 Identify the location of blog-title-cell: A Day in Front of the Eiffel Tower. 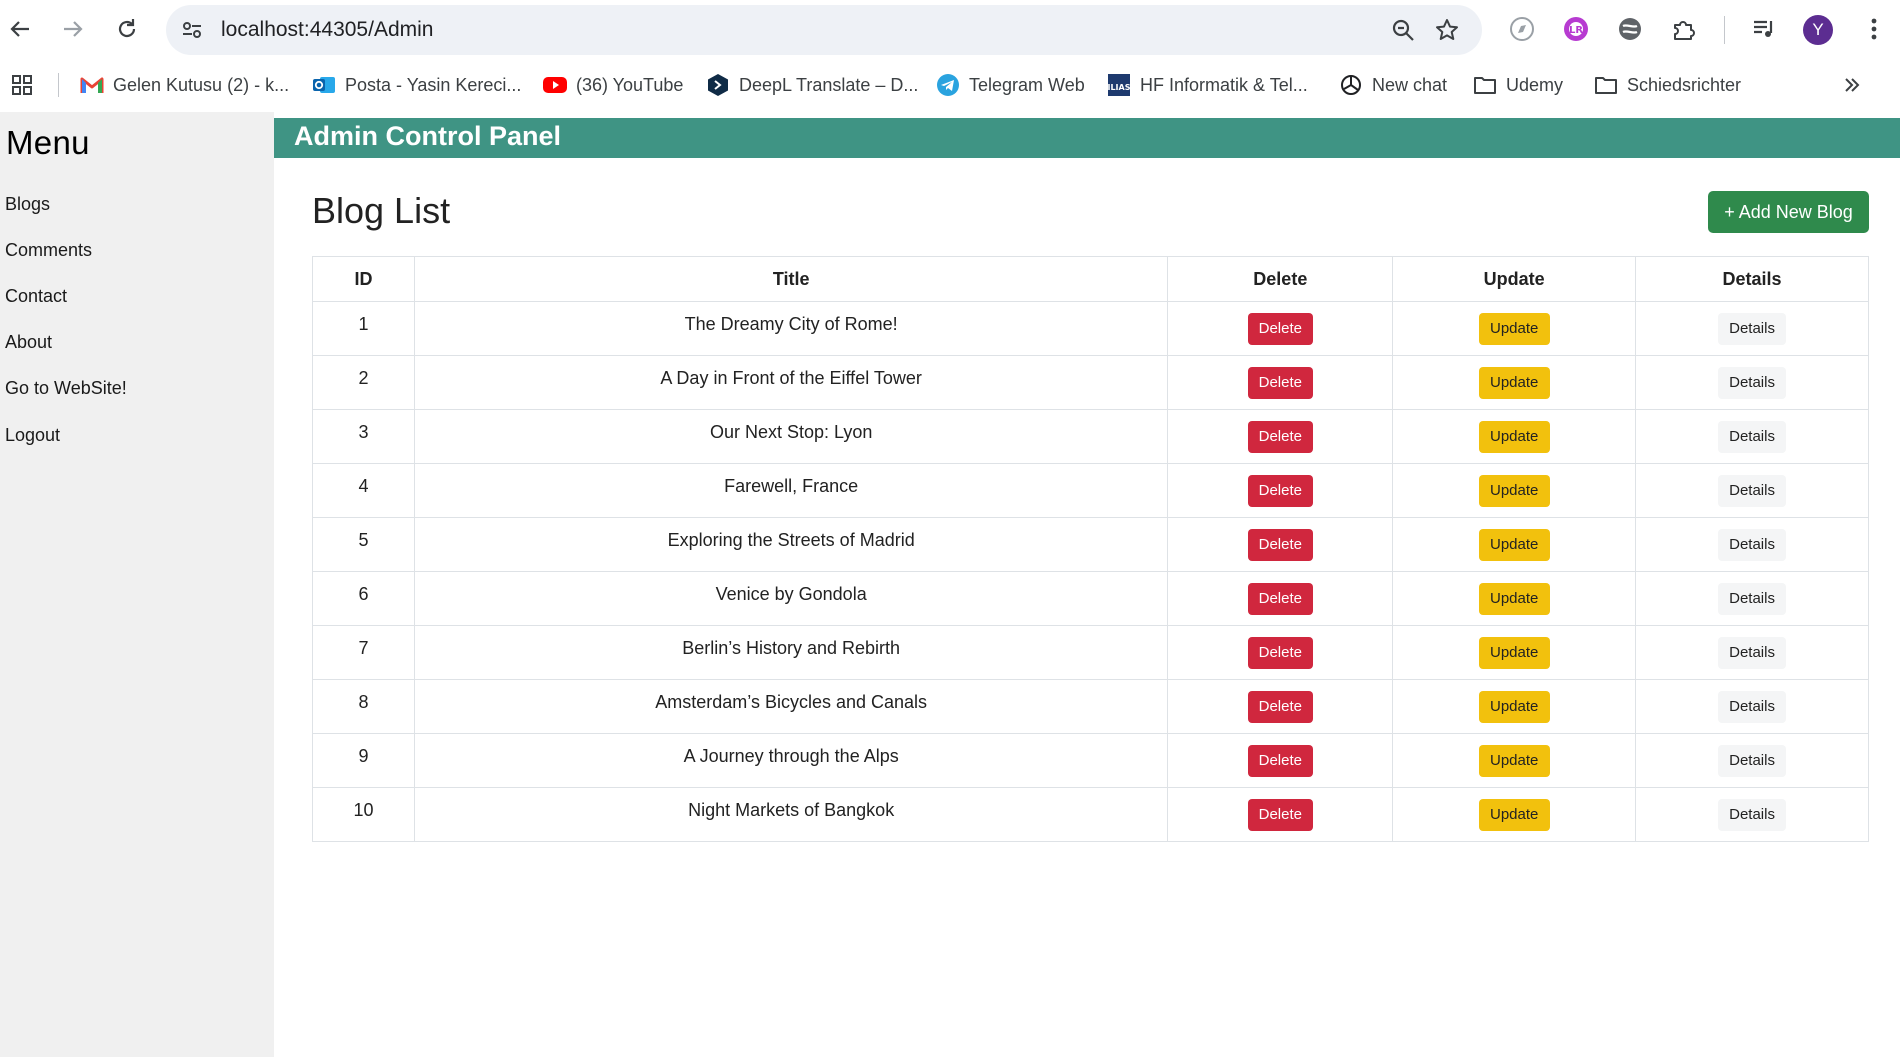
(791, 382).